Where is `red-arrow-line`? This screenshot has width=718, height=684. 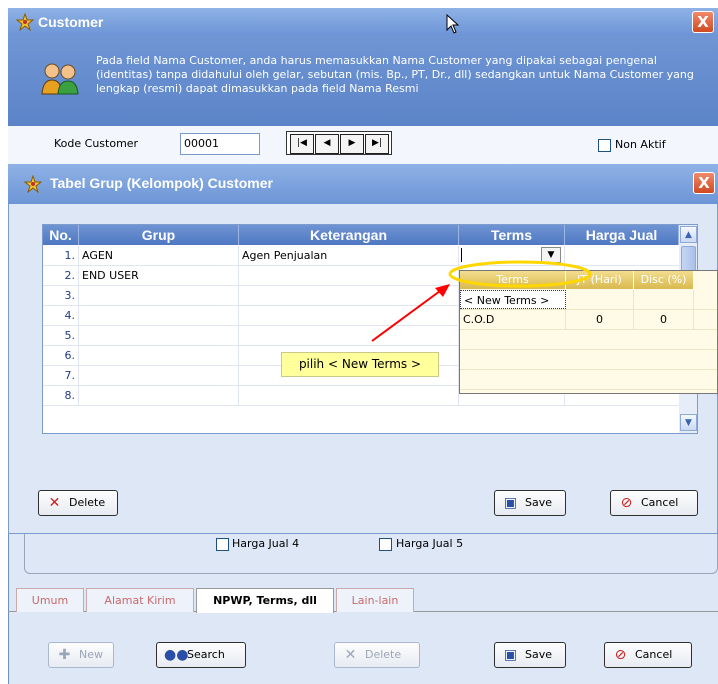 red-arrow-line is located at coordinates (406, 316).